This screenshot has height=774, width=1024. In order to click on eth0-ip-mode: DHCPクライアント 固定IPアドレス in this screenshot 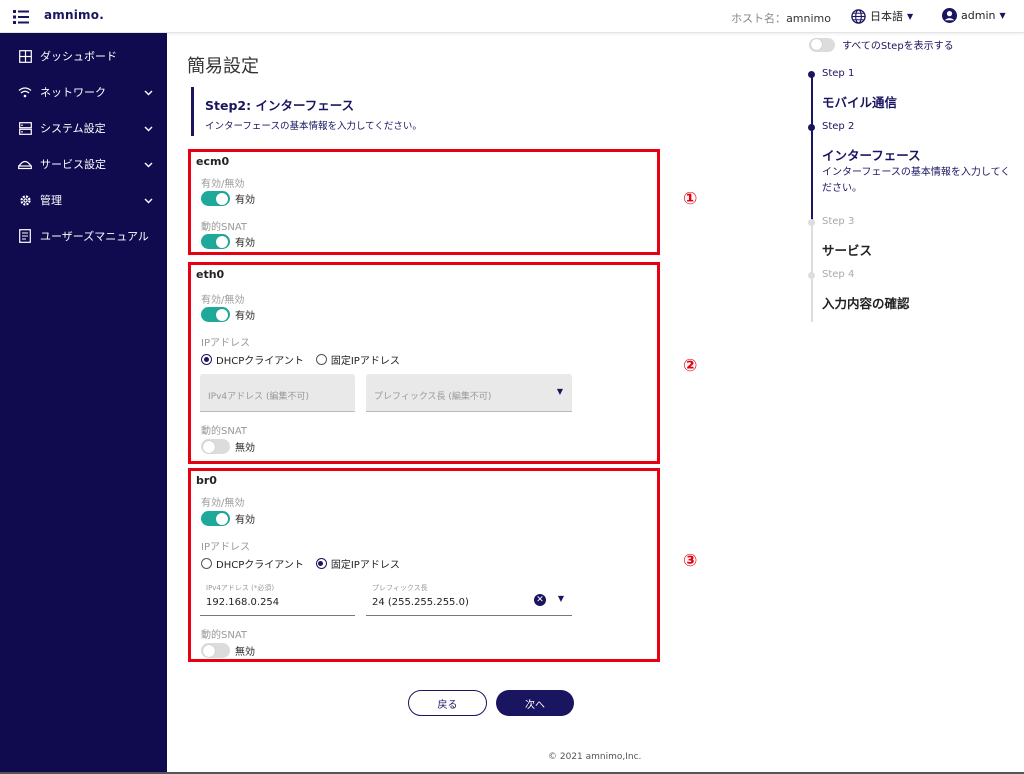, I will do `click(306, 359)`.